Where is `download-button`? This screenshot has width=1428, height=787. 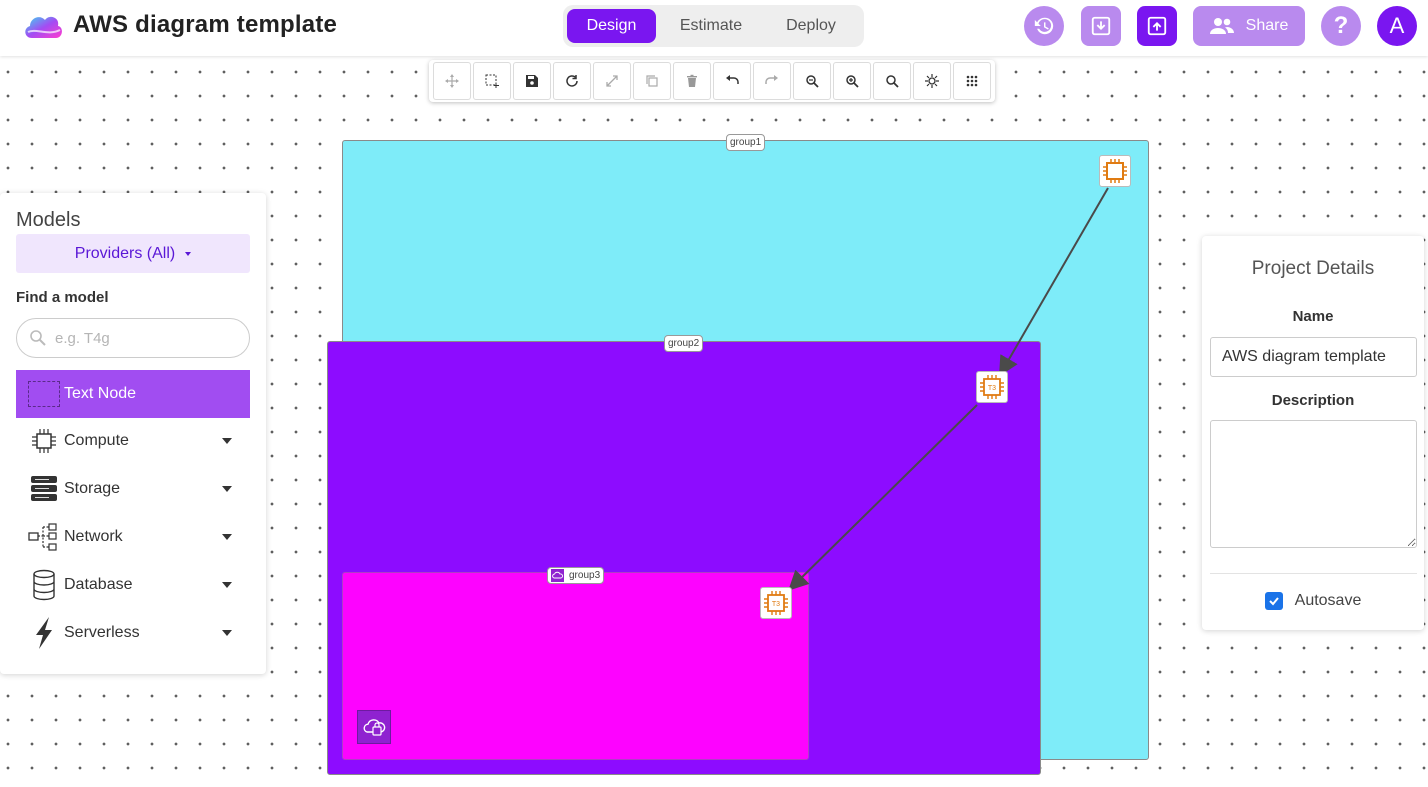 download-button is located at coordinates (1101, 26).